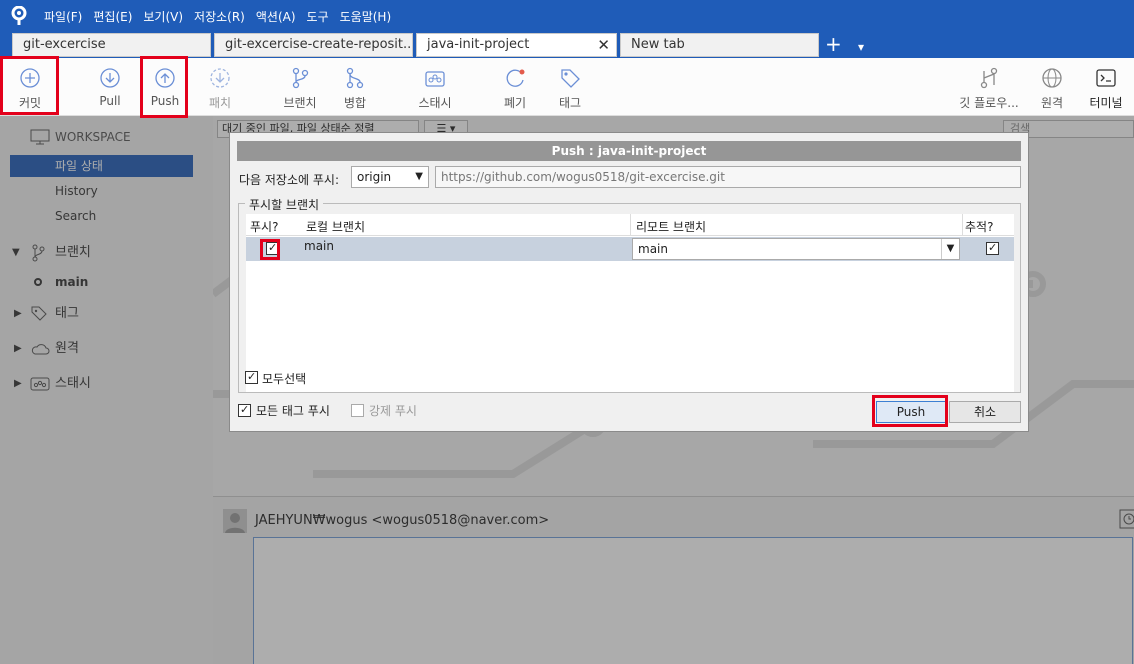 Image resolution: width=1134 pixels, height=664 pixels. What do you see at coordinates (979, 227) in the screenshot?
I see `col-track-header: 추적?` at bounding box center [979, 227].